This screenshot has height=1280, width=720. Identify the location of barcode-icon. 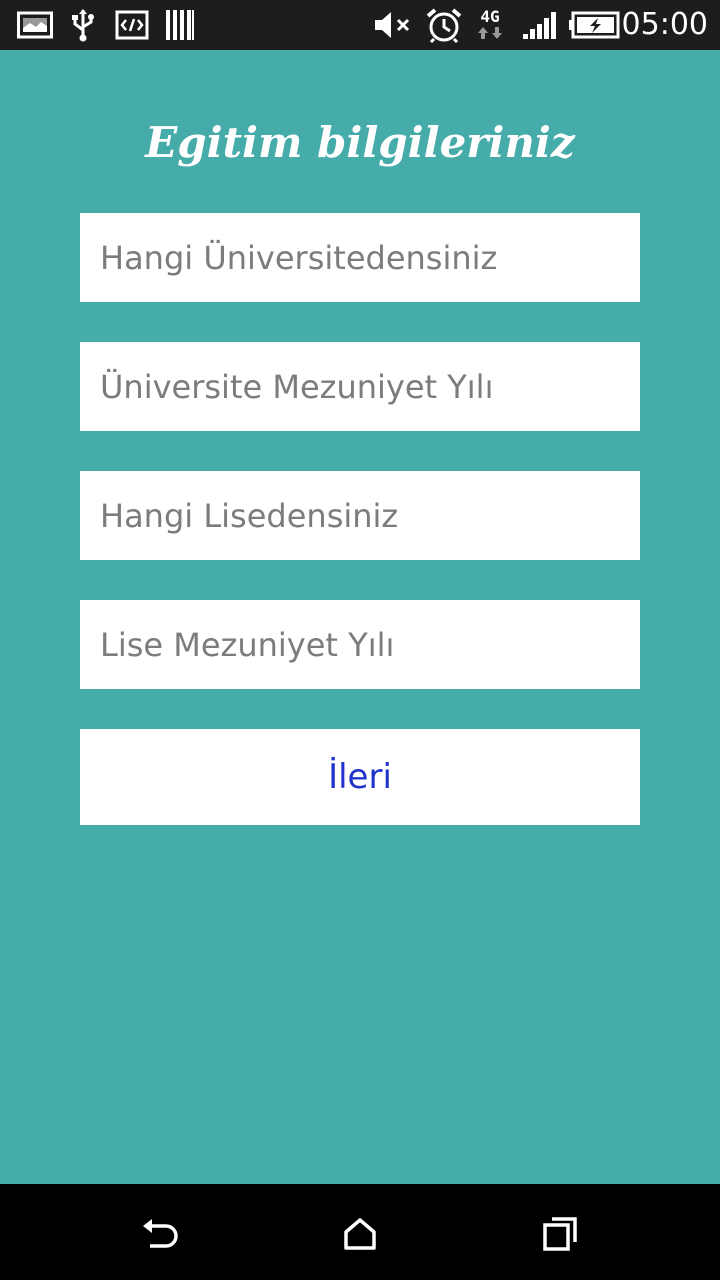
(180, 25).